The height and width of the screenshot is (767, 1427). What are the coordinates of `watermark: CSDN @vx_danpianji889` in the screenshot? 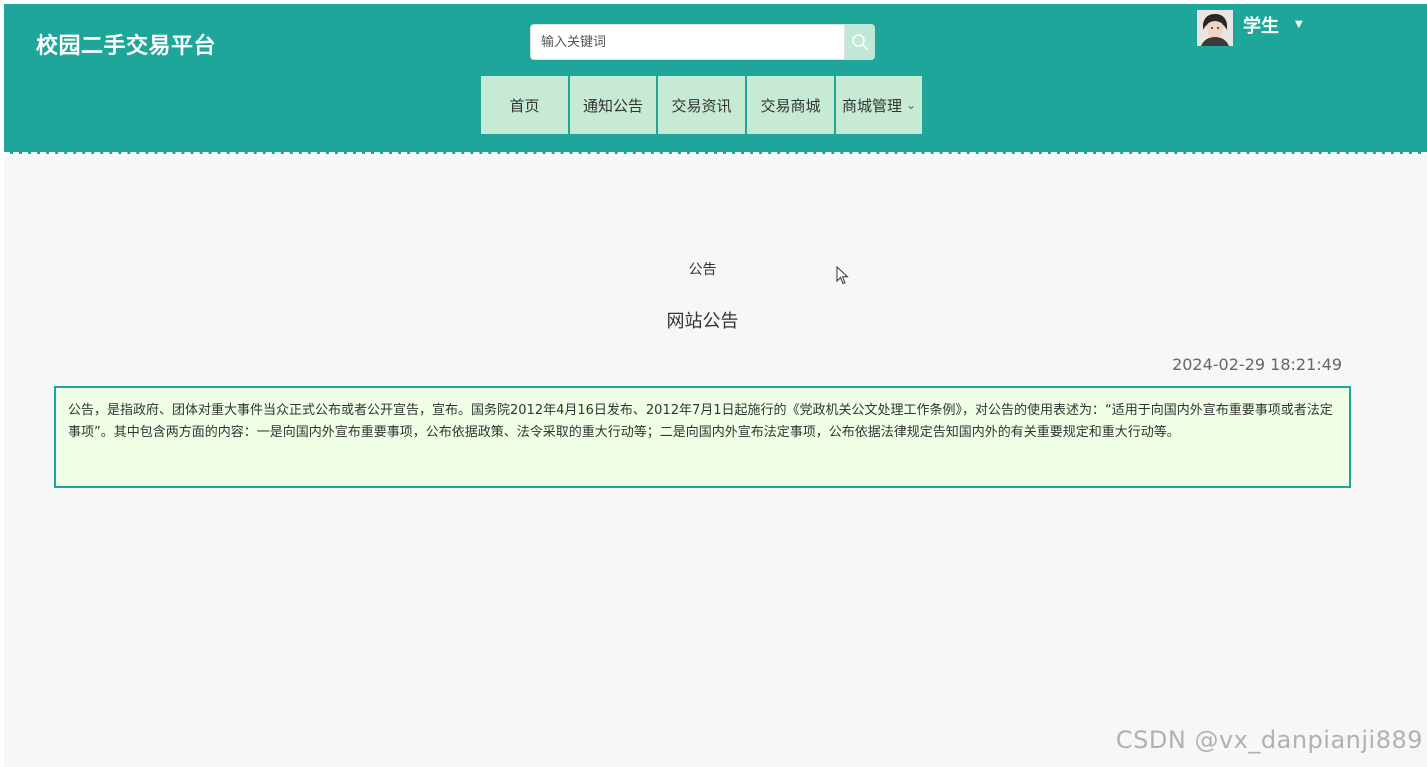 It's located at (1269, 740).